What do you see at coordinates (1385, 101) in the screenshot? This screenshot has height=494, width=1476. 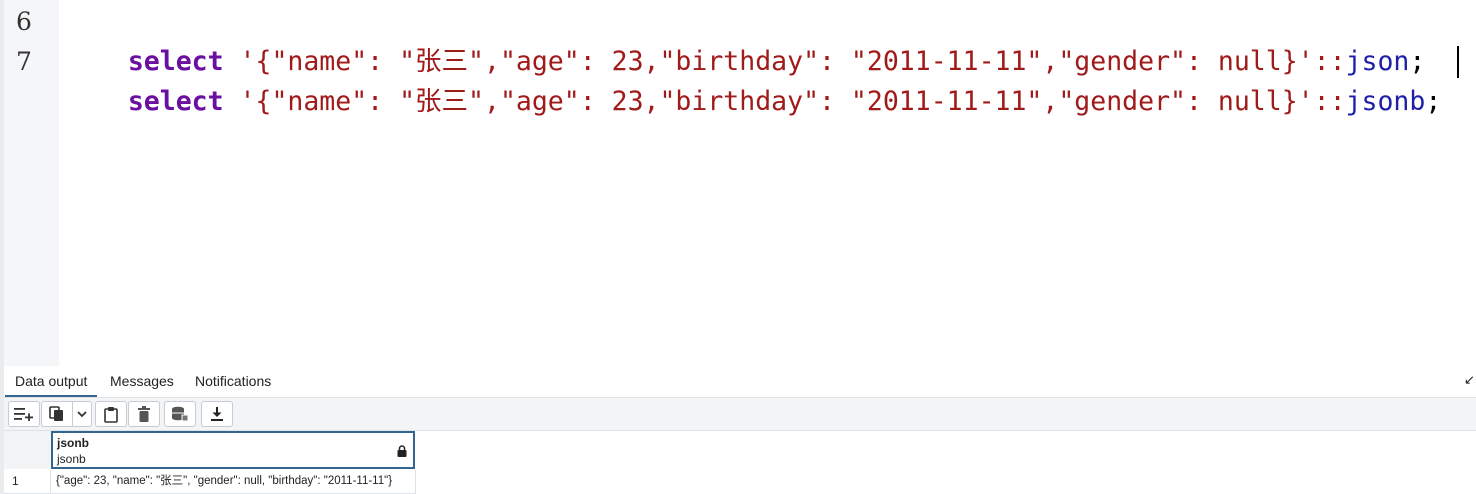 I see `type-name: jsonb` at bounding box center [1385, 101].